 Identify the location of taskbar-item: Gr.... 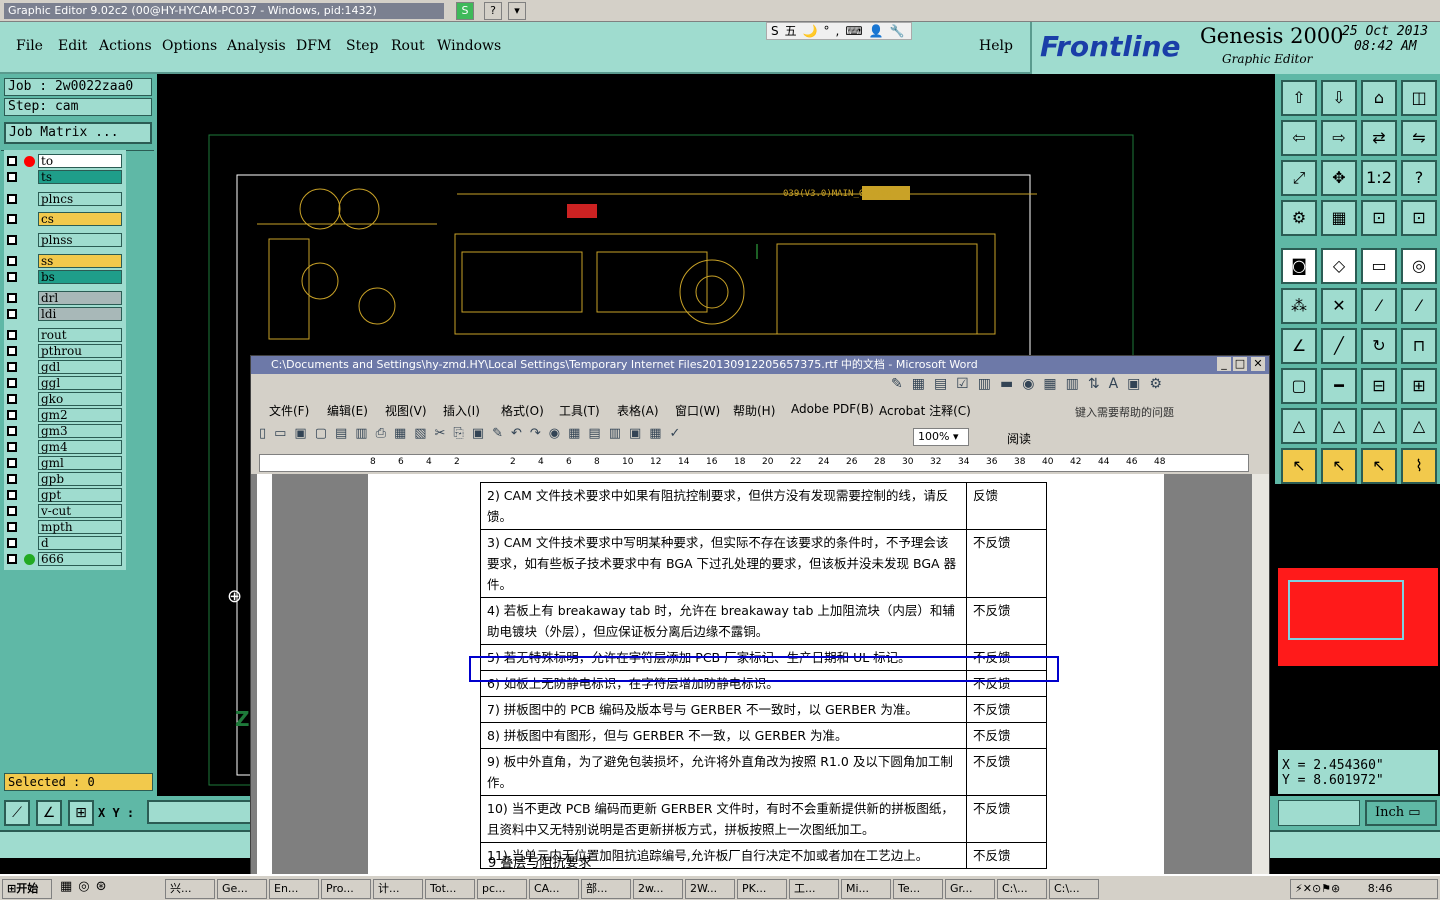
(970, 889).